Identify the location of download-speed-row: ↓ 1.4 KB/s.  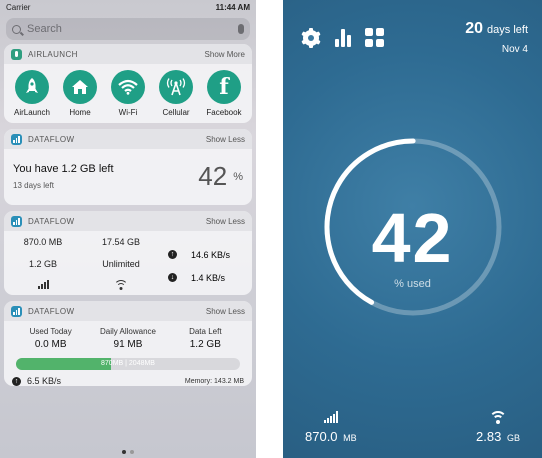
(206, 278).